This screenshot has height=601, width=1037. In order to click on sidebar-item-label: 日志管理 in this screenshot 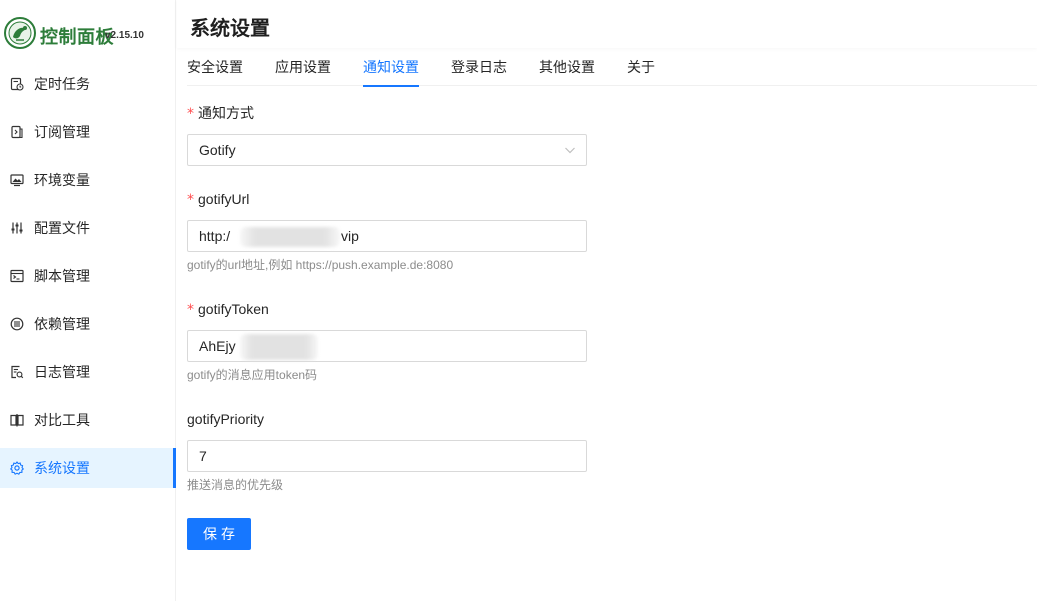, I will do `click(62, 372)`.